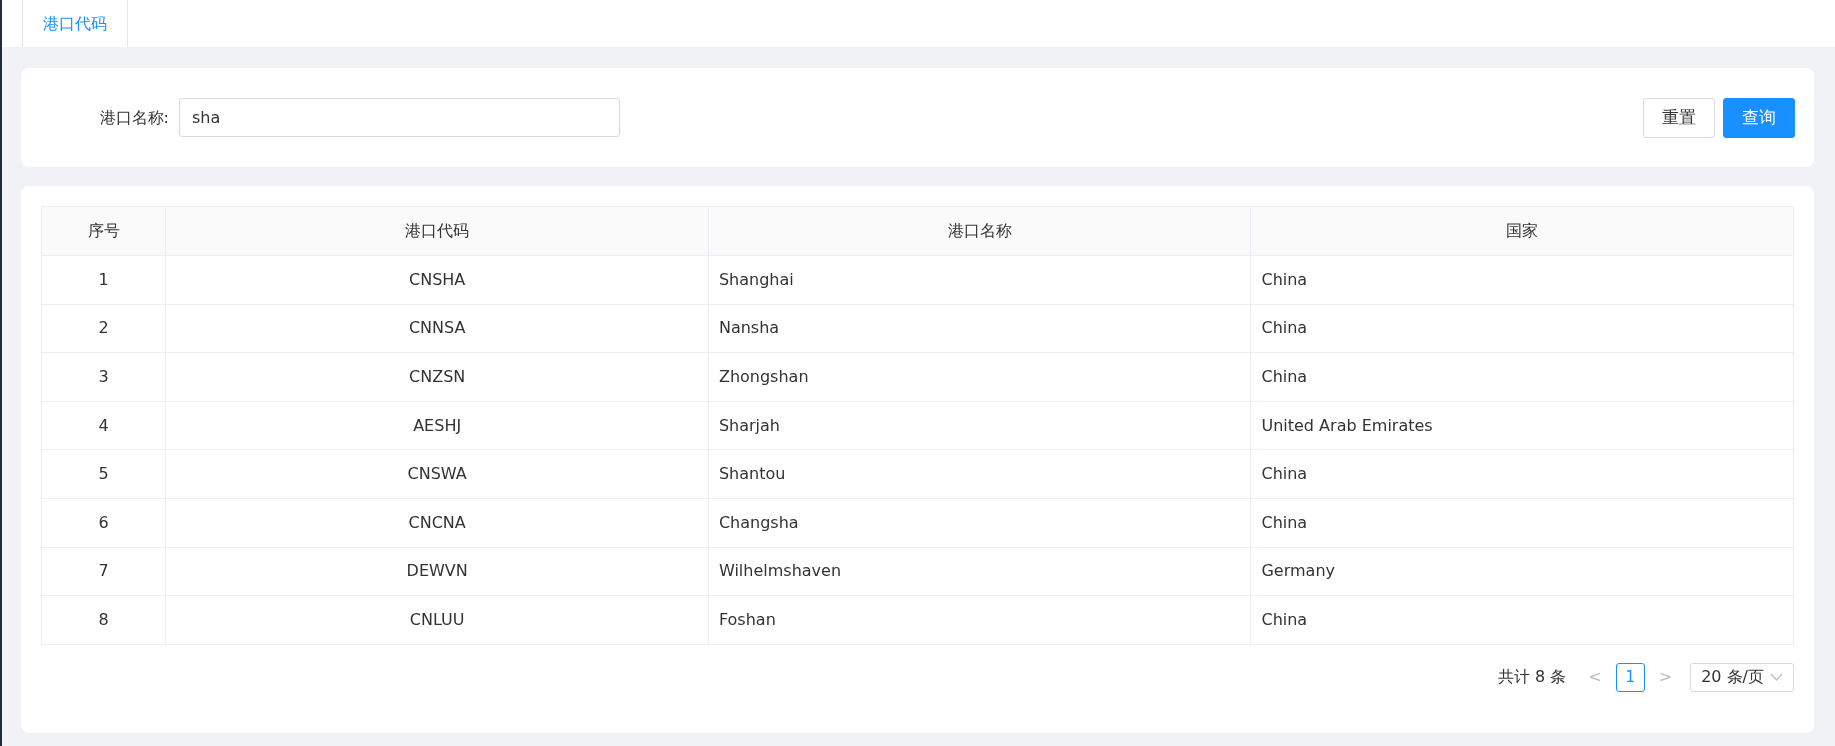 Image resolution: width=1835 pixels, height=746 pixels. Describe the element at coordinates (979, 474) in the screenshot. I see `table-cell: Shantou` at that location.